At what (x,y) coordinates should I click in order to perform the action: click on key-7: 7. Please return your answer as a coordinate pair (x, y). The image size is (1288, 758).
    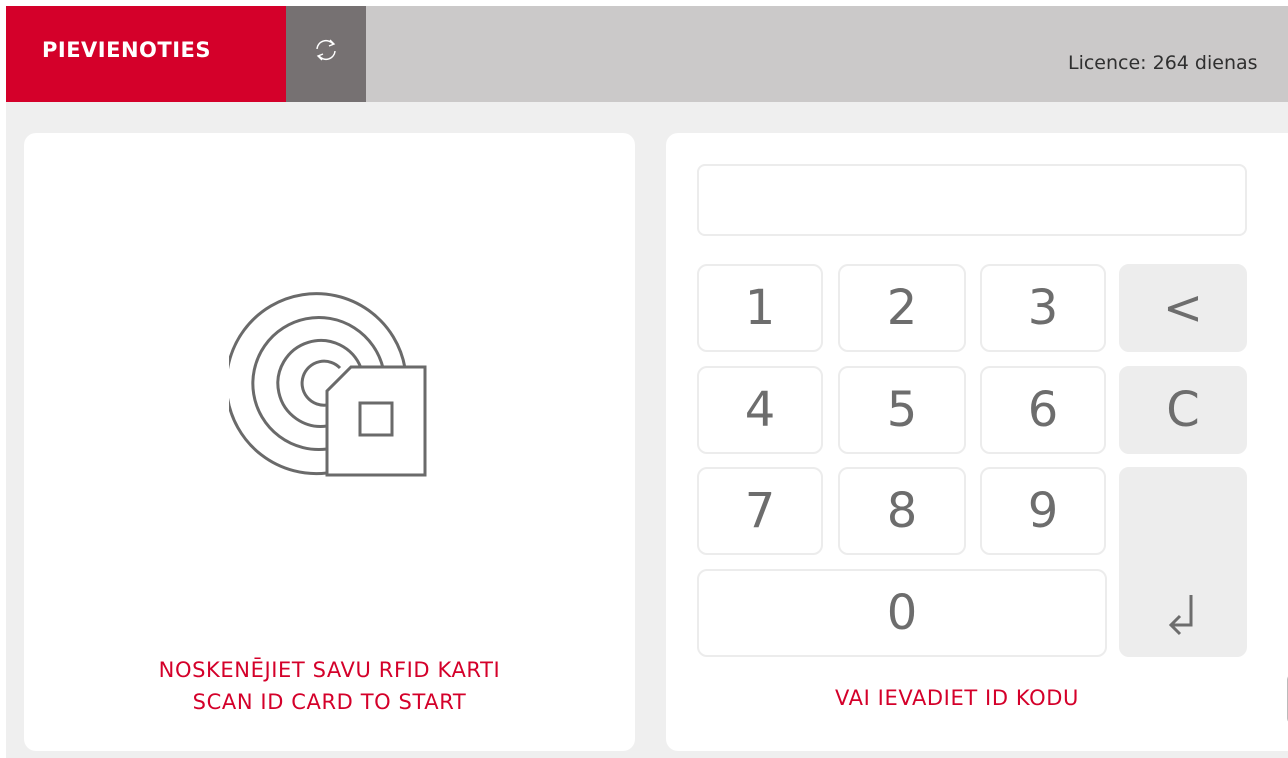
    Looking at the image, I should click on (760, 511).